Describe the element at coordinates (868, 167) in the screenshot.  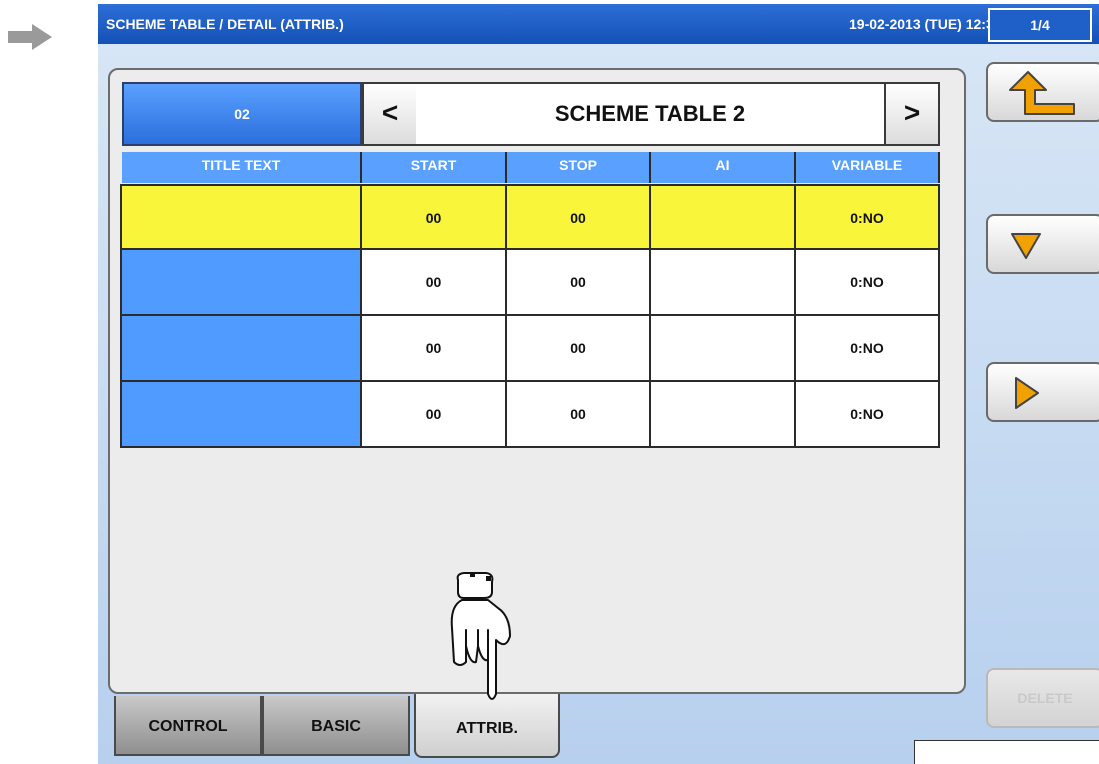
I see `column-header-variable: VARIABLE` at that location.